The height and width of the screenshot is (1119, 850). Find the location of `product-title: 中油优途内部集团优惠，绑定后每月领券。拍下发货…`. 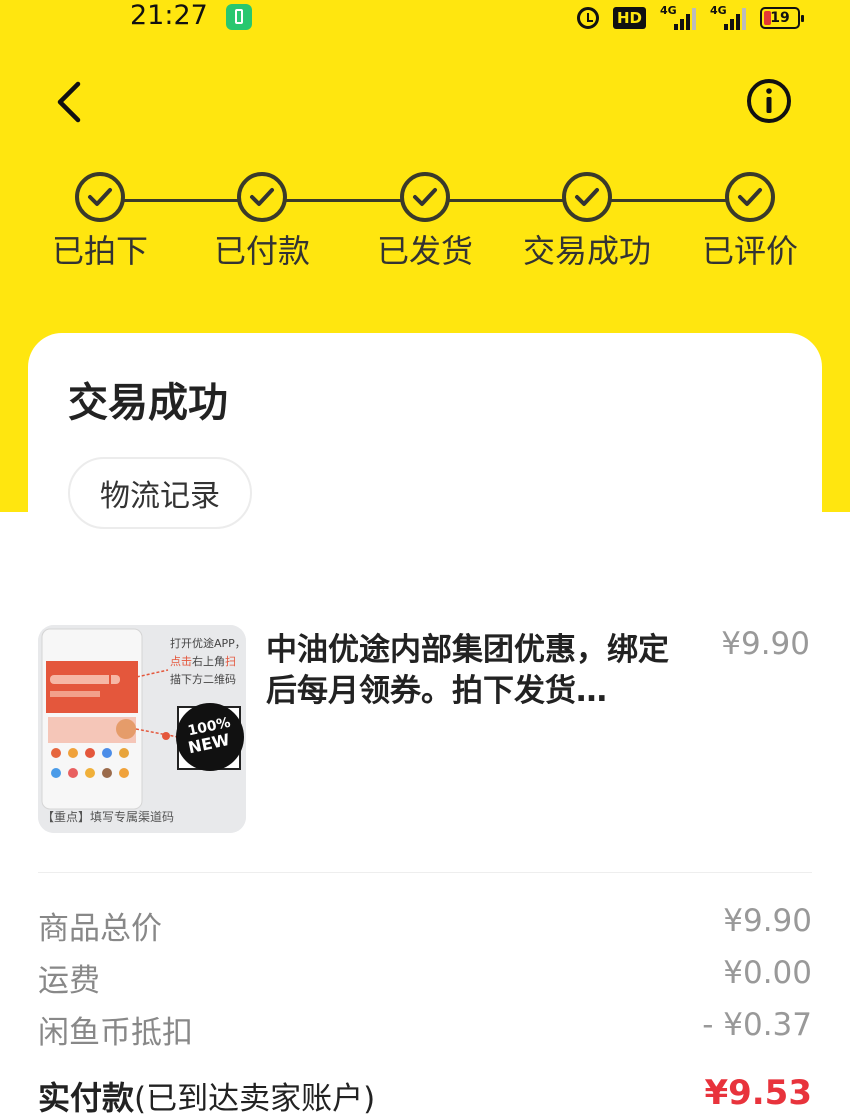

product-title: 中油优途内部集团优惠，绑定后每月领券。拍下发货… is located at coordinates (471, 671).